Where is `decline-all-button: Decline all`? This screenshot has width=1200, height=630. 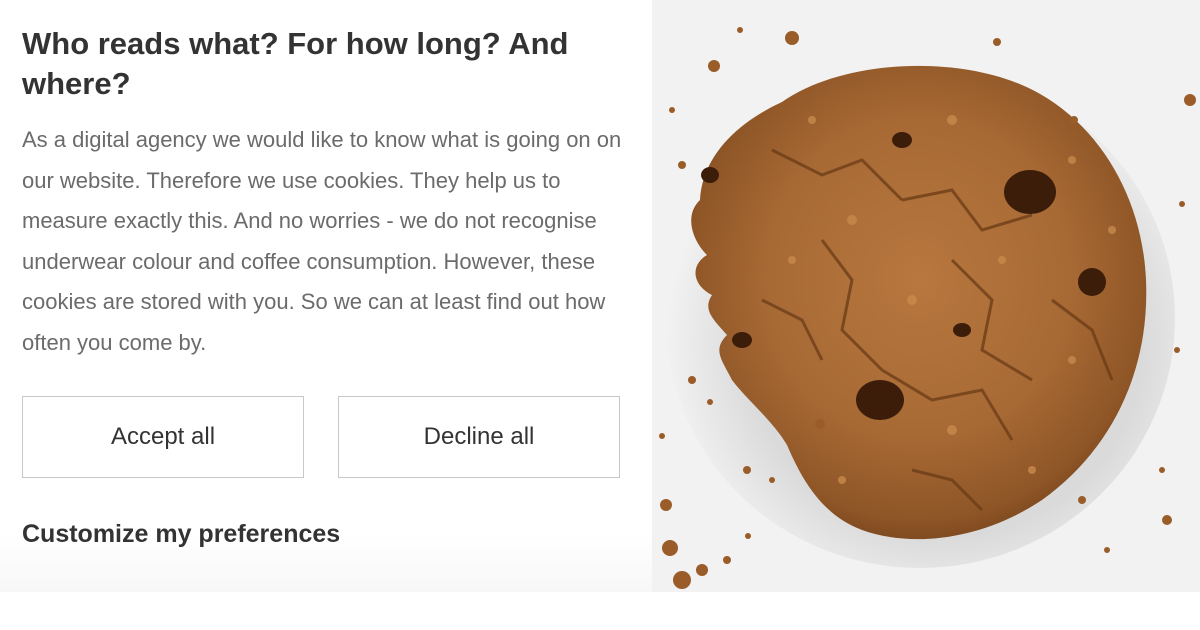 decline-all-button: Decline all is located at coordinates (479, 437).